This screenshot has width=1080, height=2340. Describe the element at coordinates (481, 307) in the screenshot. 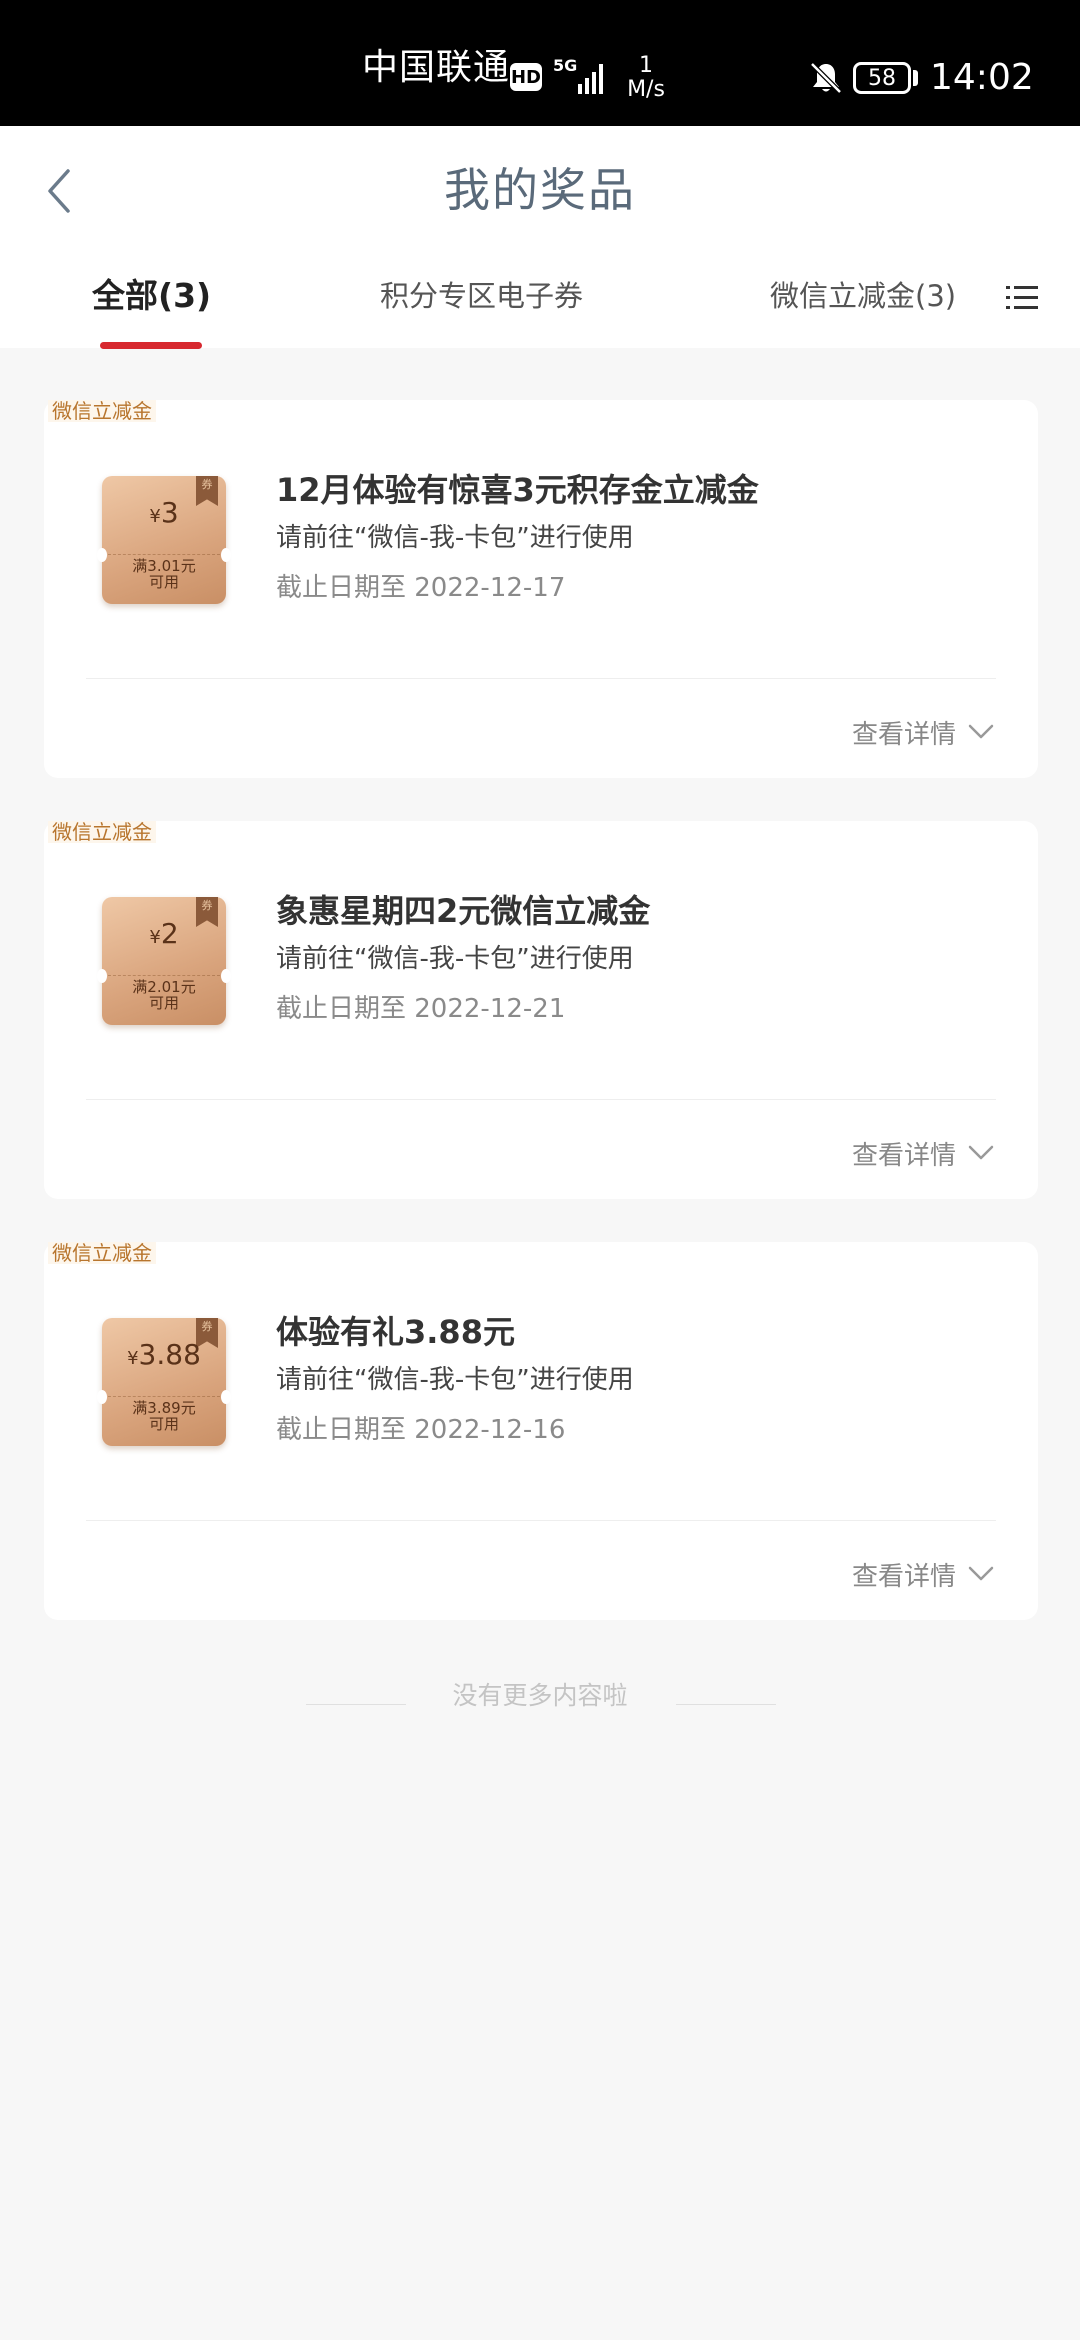

I see `tab-points-coupons: 积分专区电子券` at that location.